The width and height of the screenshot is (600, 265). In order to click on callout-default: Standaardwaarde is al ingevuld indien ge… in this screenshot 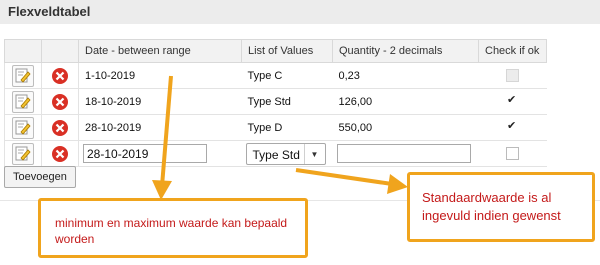, I will do `click(501, 207)`.